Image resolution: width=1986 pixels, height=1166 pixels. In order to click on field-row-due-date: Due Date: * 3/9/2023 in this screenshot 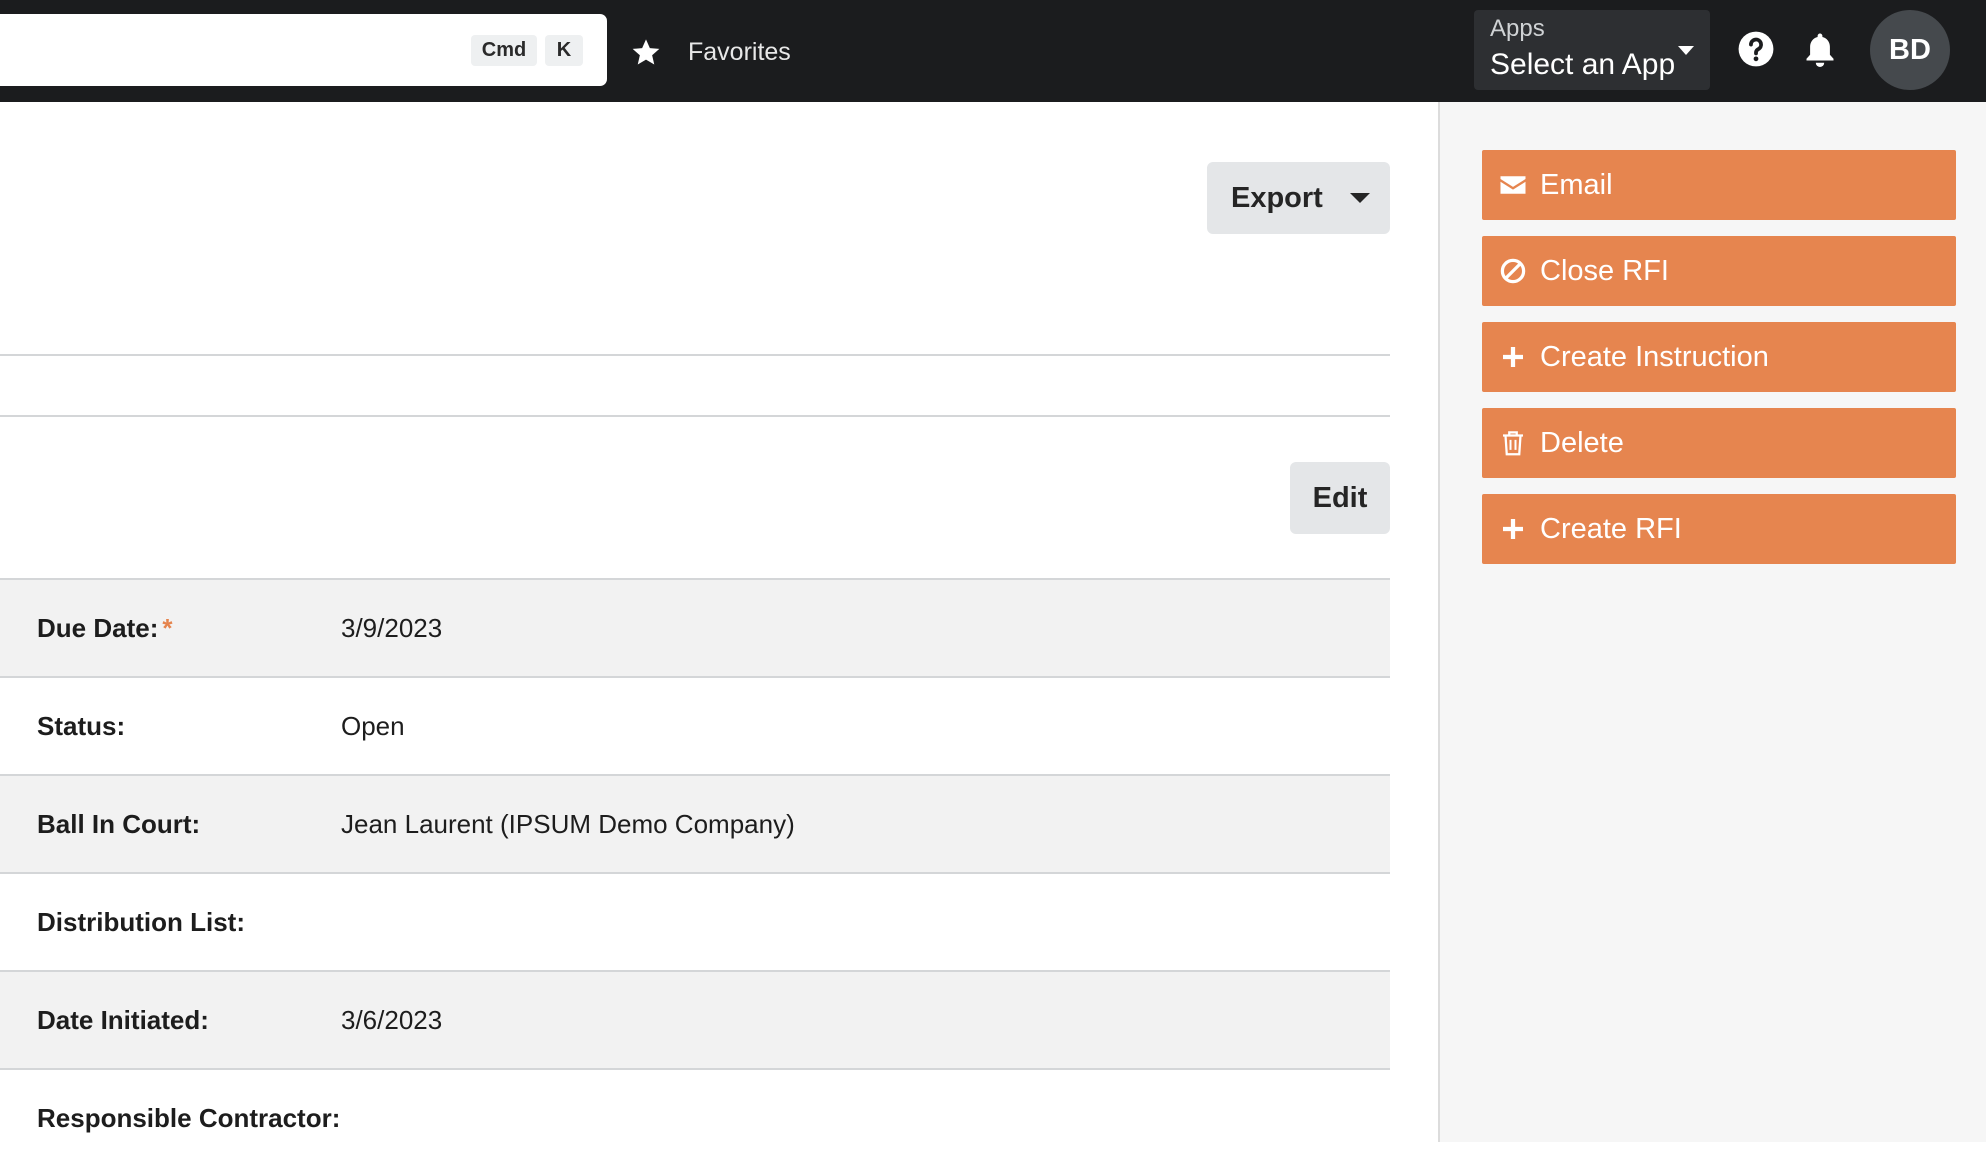, I will do `click(695, 629)`.